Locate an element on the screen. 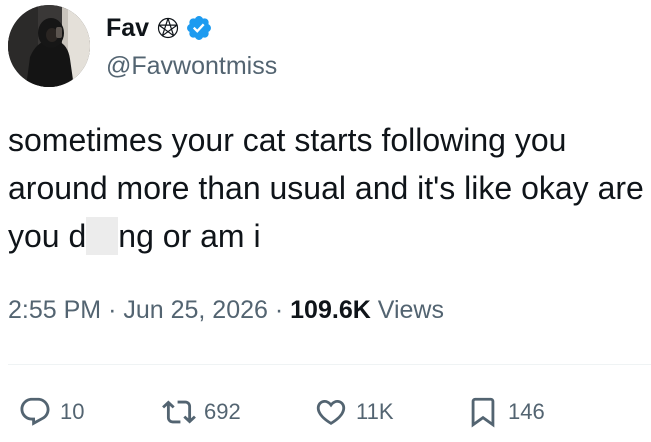 This screenshot has height=442, width=651. retweet-button: 692 is located at coordinates (201, 412).